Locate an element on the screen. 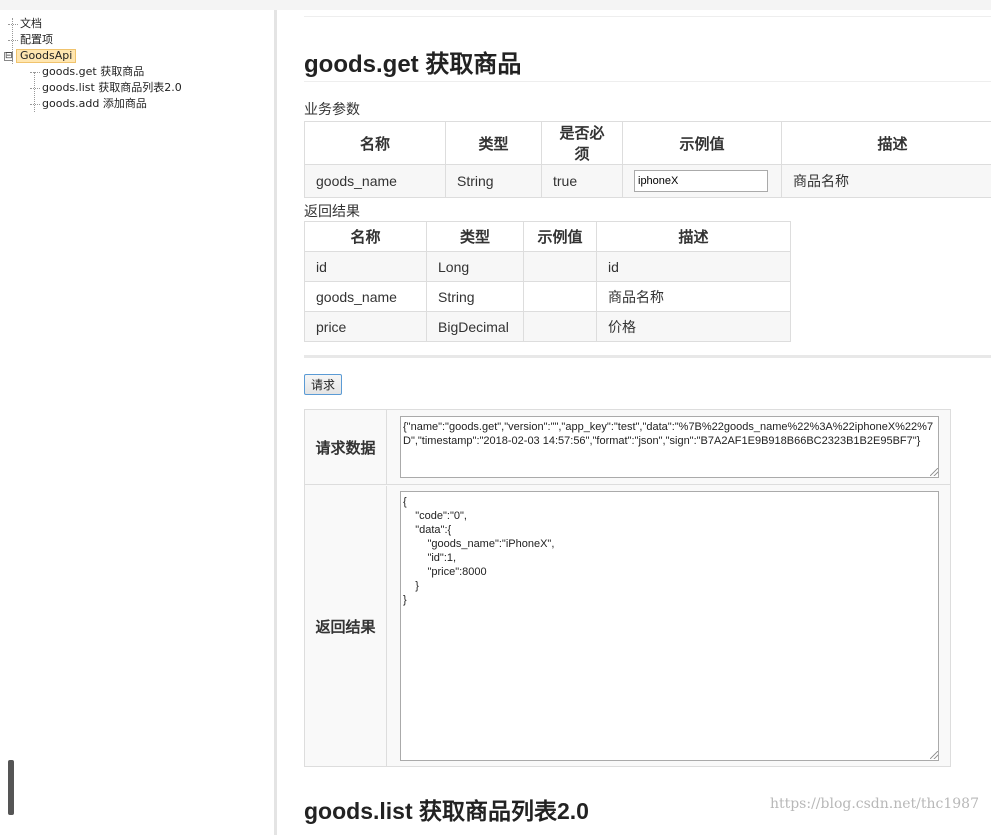 This screenshot has height=835, width=991. tree-item-goods-add-label: goods.add 添加商品 is located at coordinates (94, 103).